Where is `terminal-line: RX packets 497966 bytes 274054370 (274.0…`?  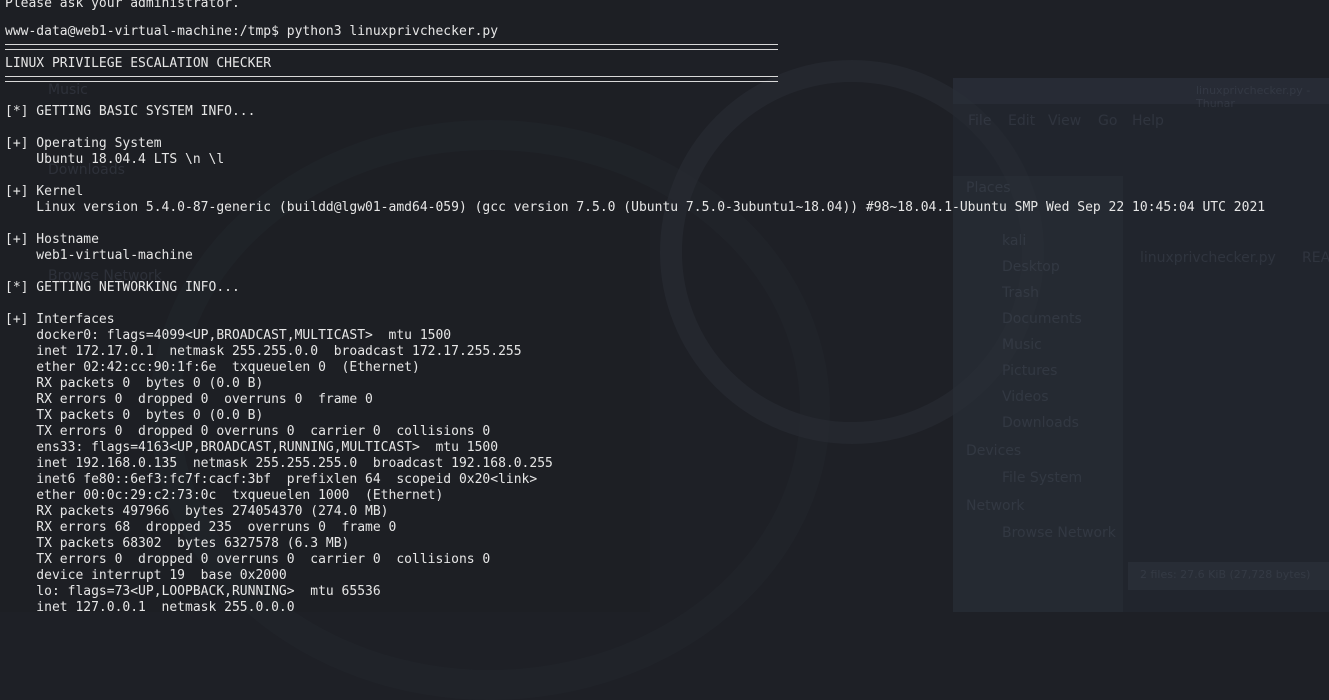 terminal-line: RX packets 497966 bytes 274054370 (274.0… is located at coordinates (197, 511).